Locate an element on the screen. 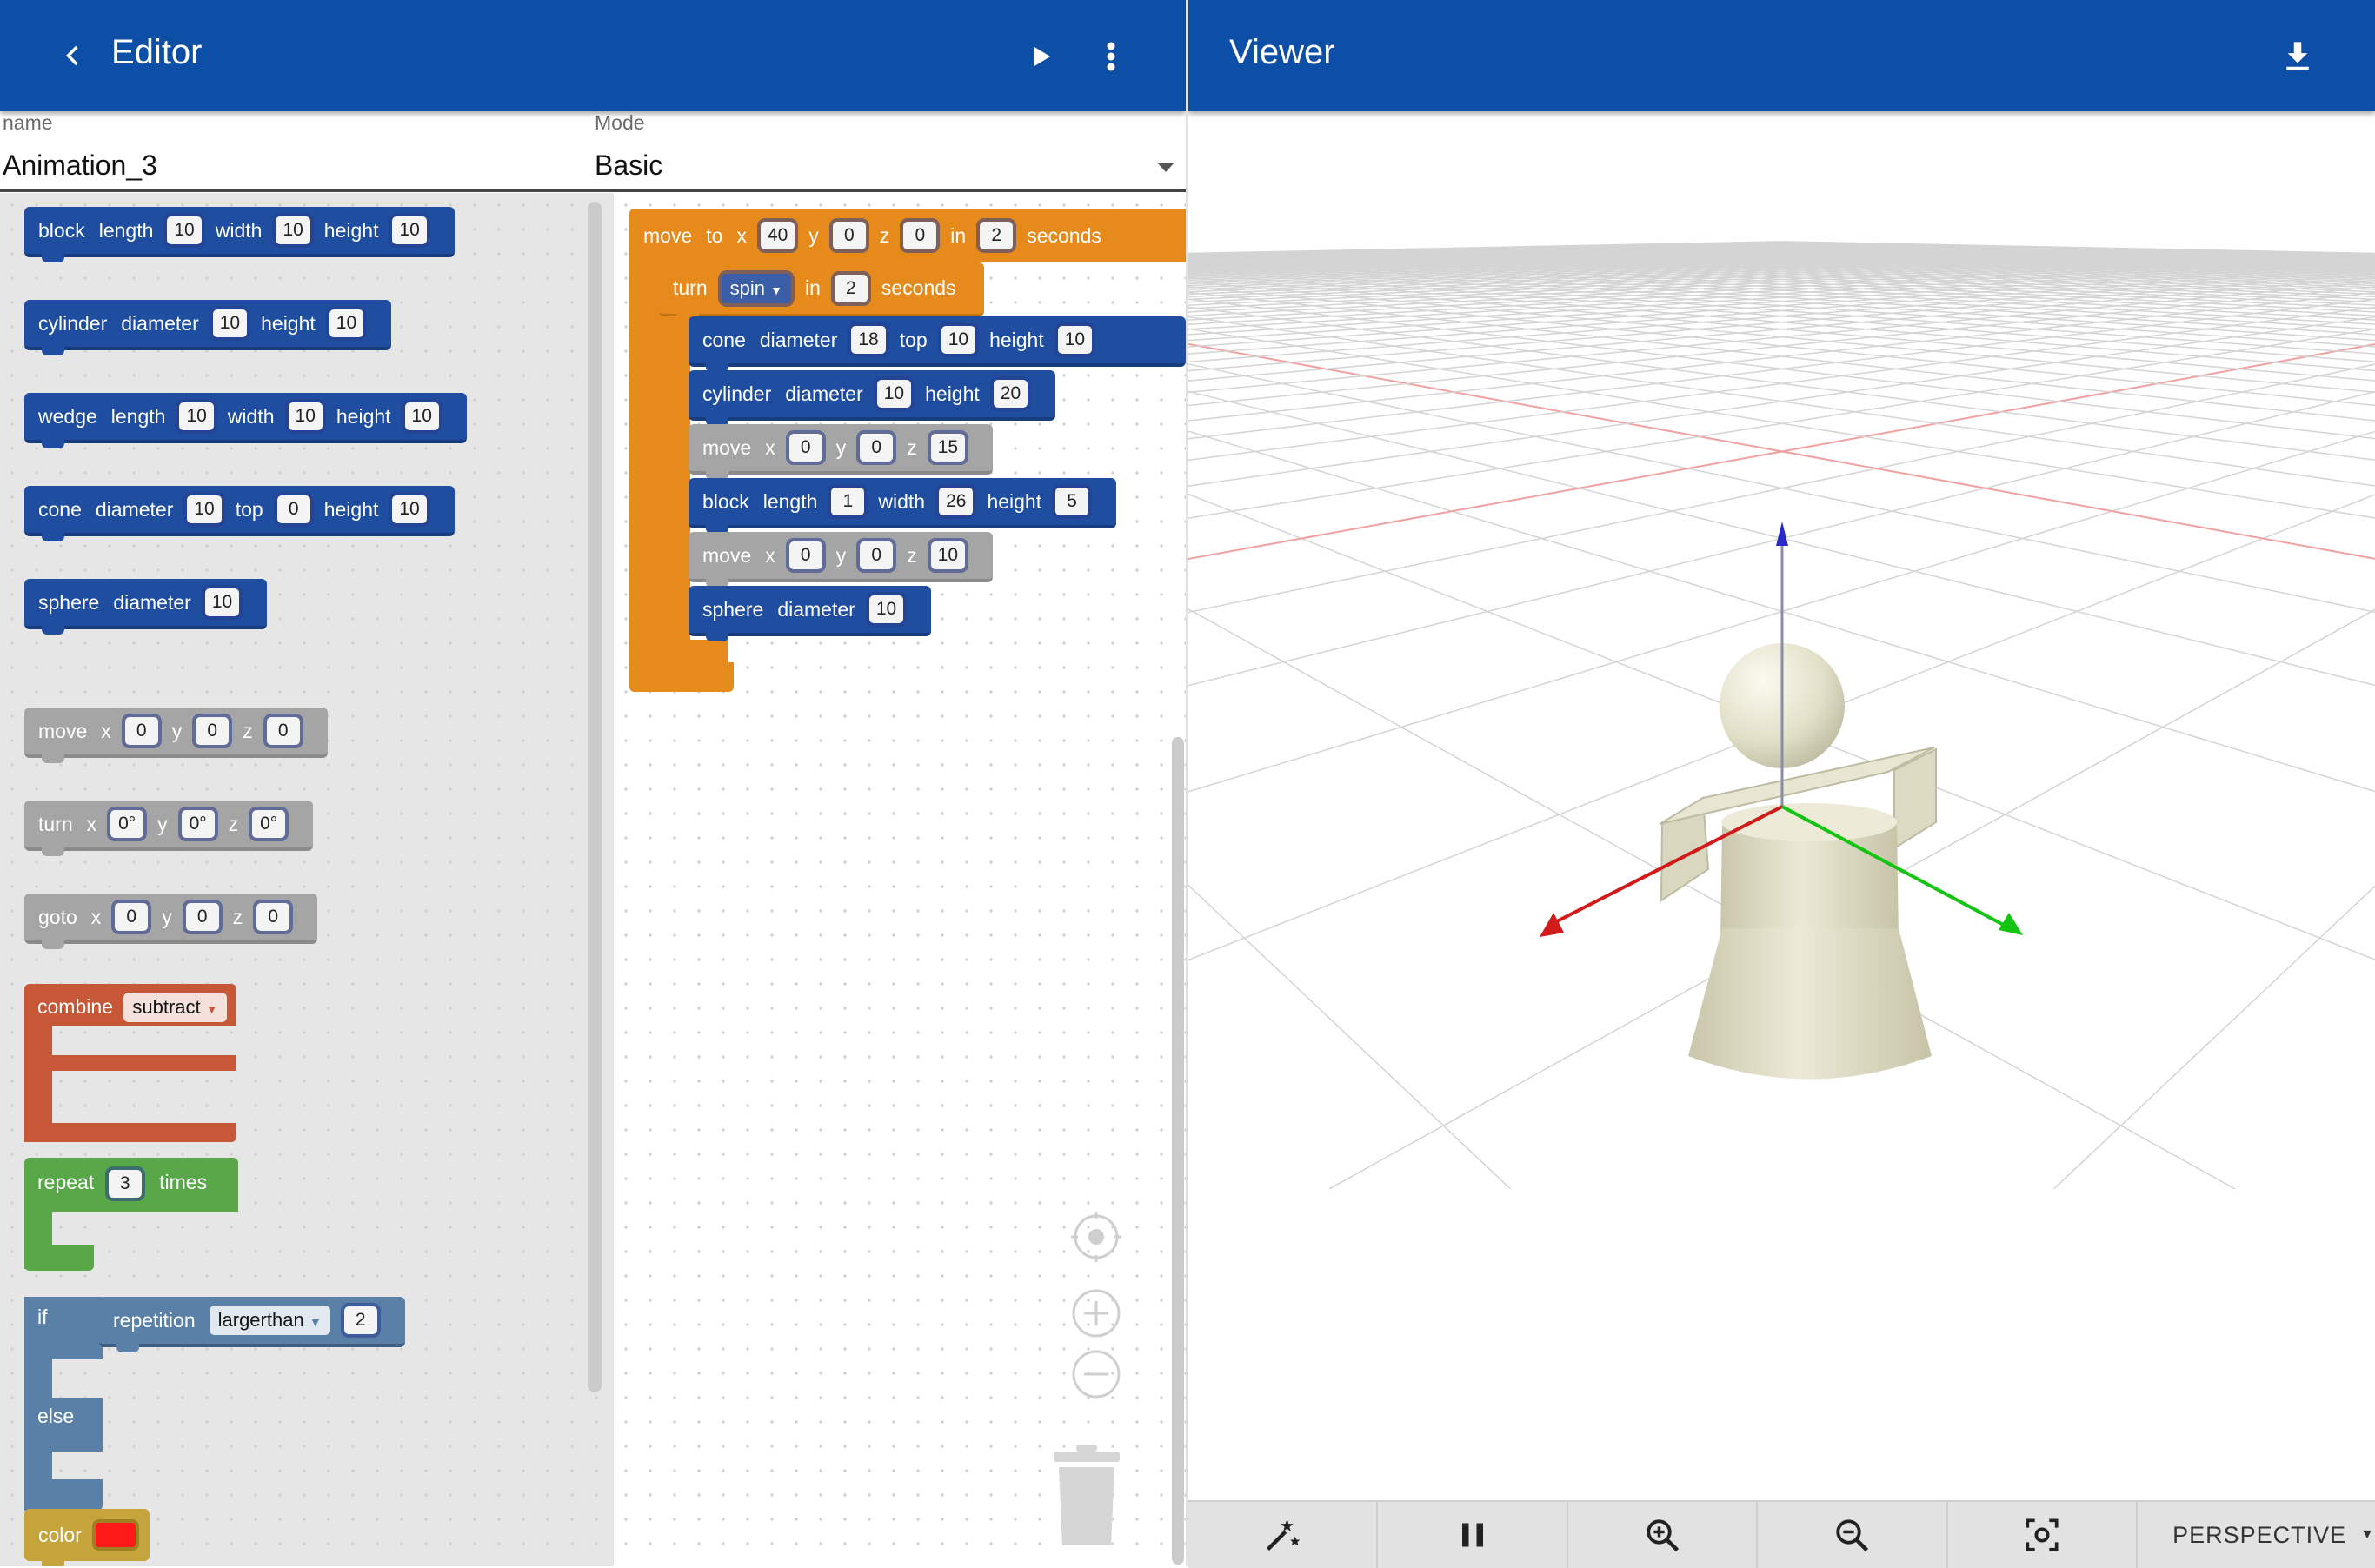  program-move-block: move x 0 y 0 z 15 is located at coordinates (841, 452).